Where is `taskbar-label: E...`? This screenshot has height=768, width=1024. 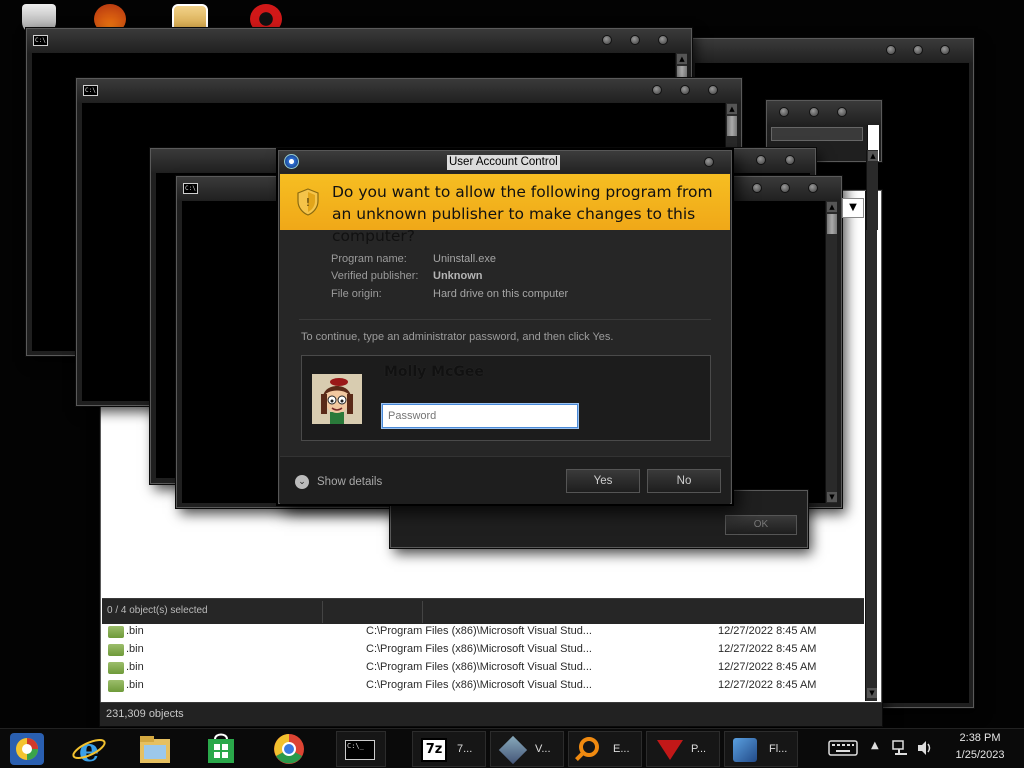
taskbar-label: E... is located at coordinates (621, 749).